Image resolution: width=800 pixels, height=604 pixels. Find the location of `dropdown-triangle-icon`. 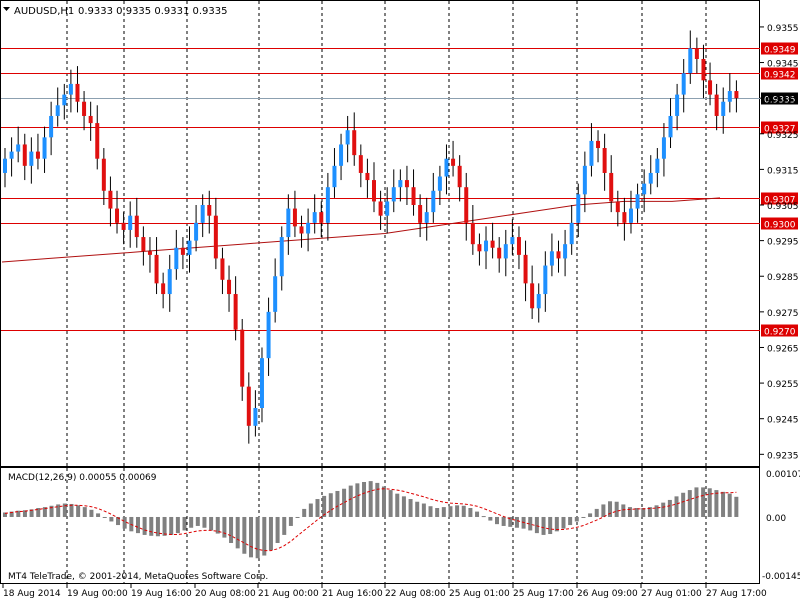

dropdown-triangle-icon is located at coordinates (6, 9).